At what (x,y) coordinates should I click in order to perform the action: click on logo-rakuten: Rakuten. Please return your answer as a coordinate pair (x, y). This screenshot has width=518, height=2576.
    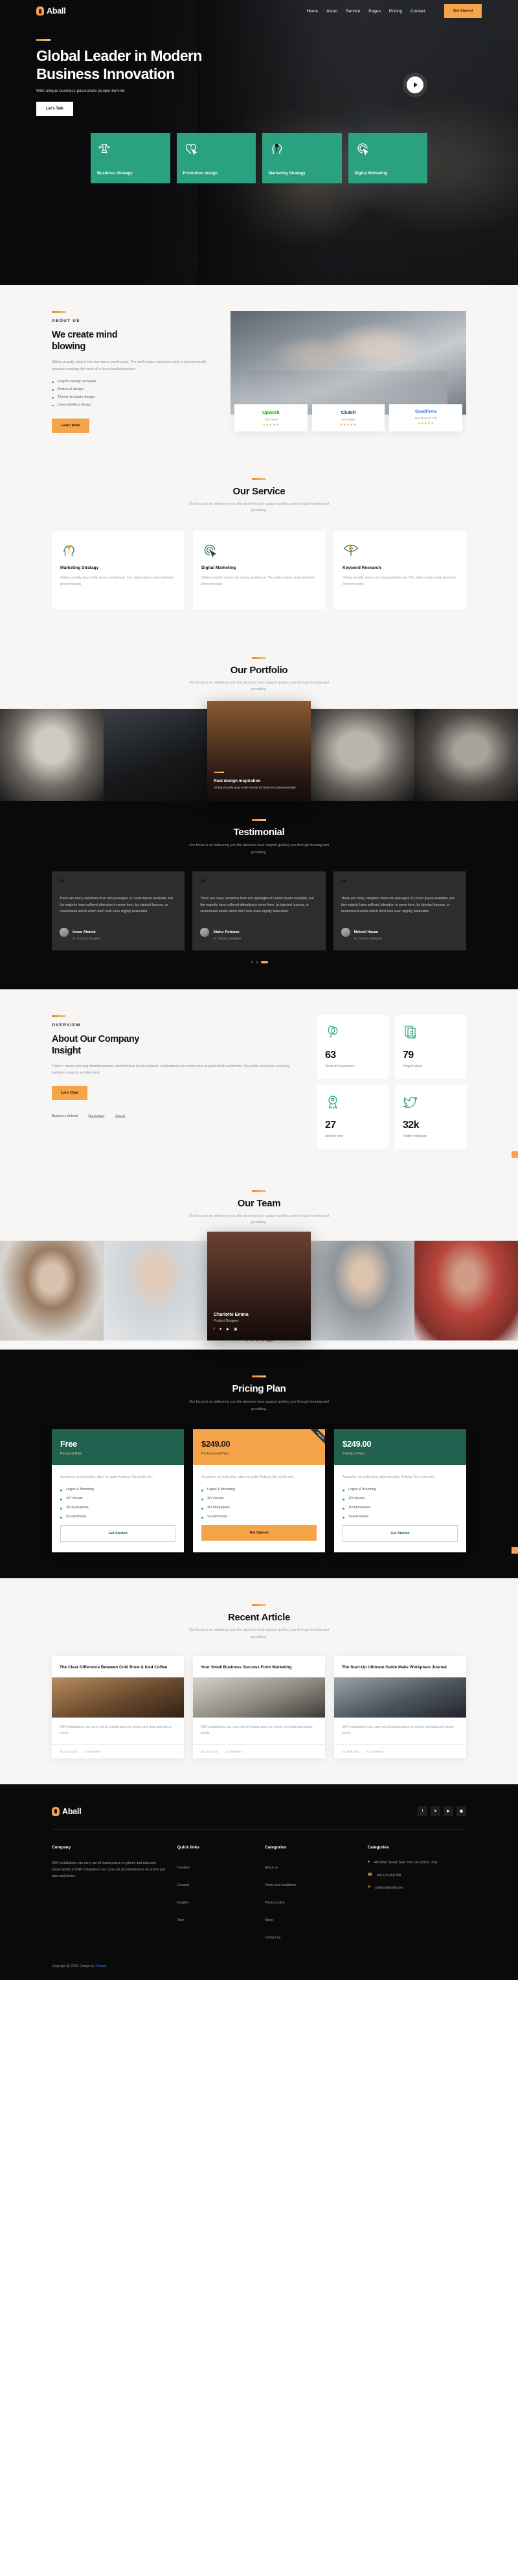
    Looking at the image, I should click on (96, 1116).